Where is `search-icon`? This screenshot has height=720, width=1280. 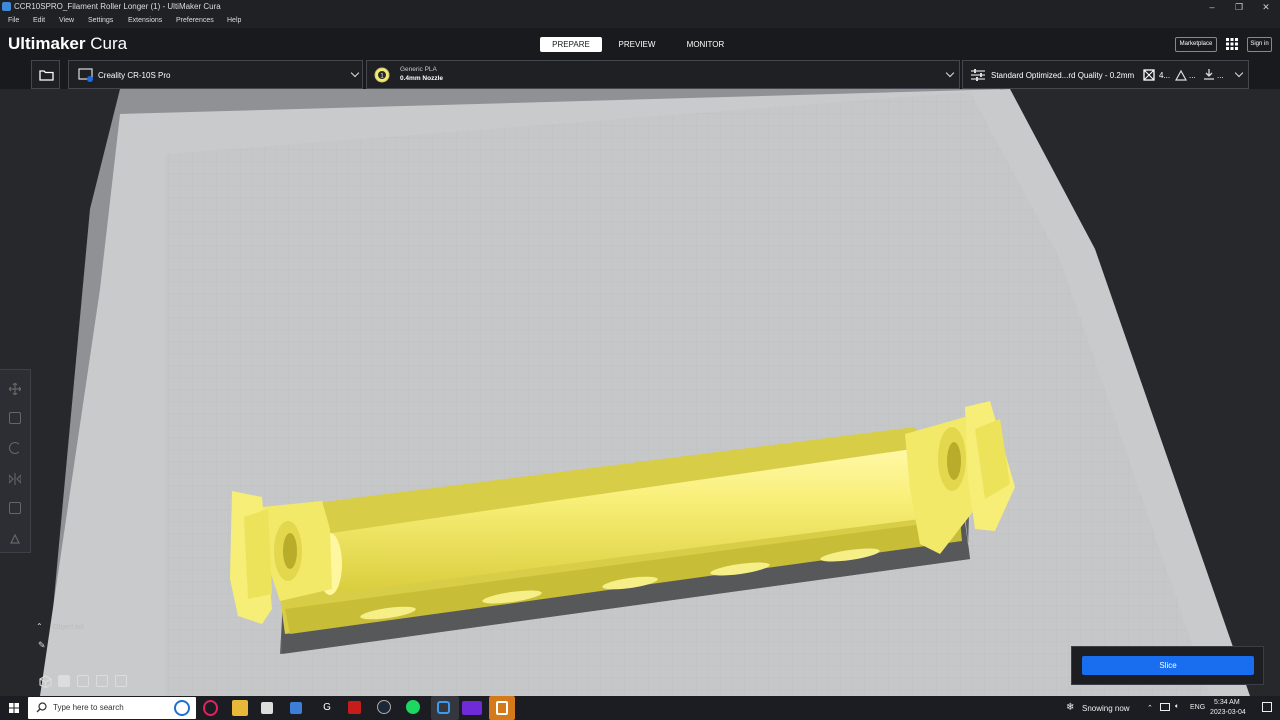 search-icon is located at coordinates (41, 707).